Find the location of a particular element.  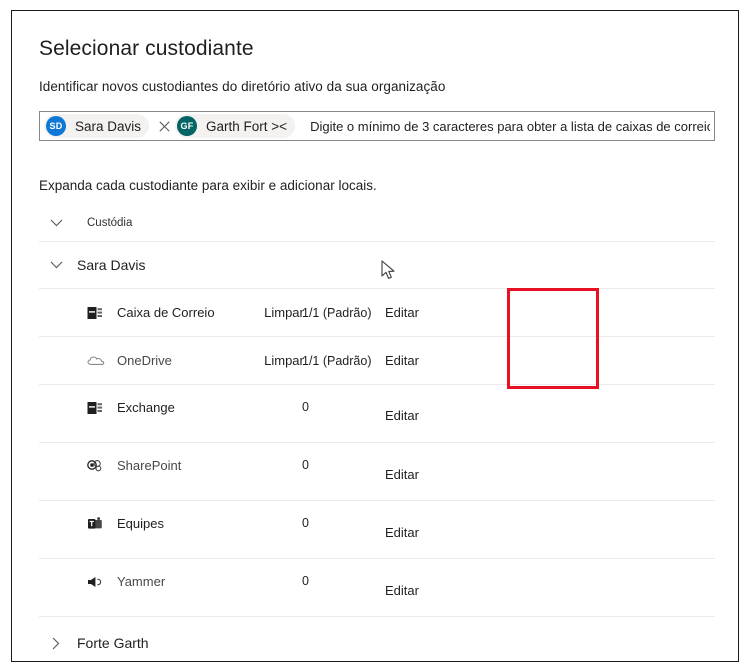

remove-person-icon is located at coordinates (164, 126).